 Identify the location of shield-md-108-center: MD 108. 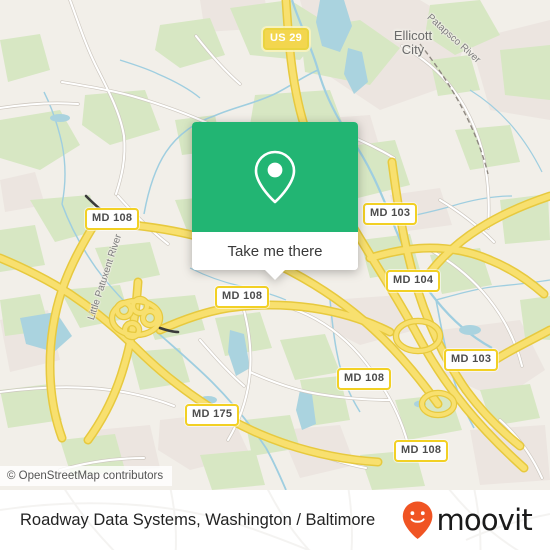
(242, 297).